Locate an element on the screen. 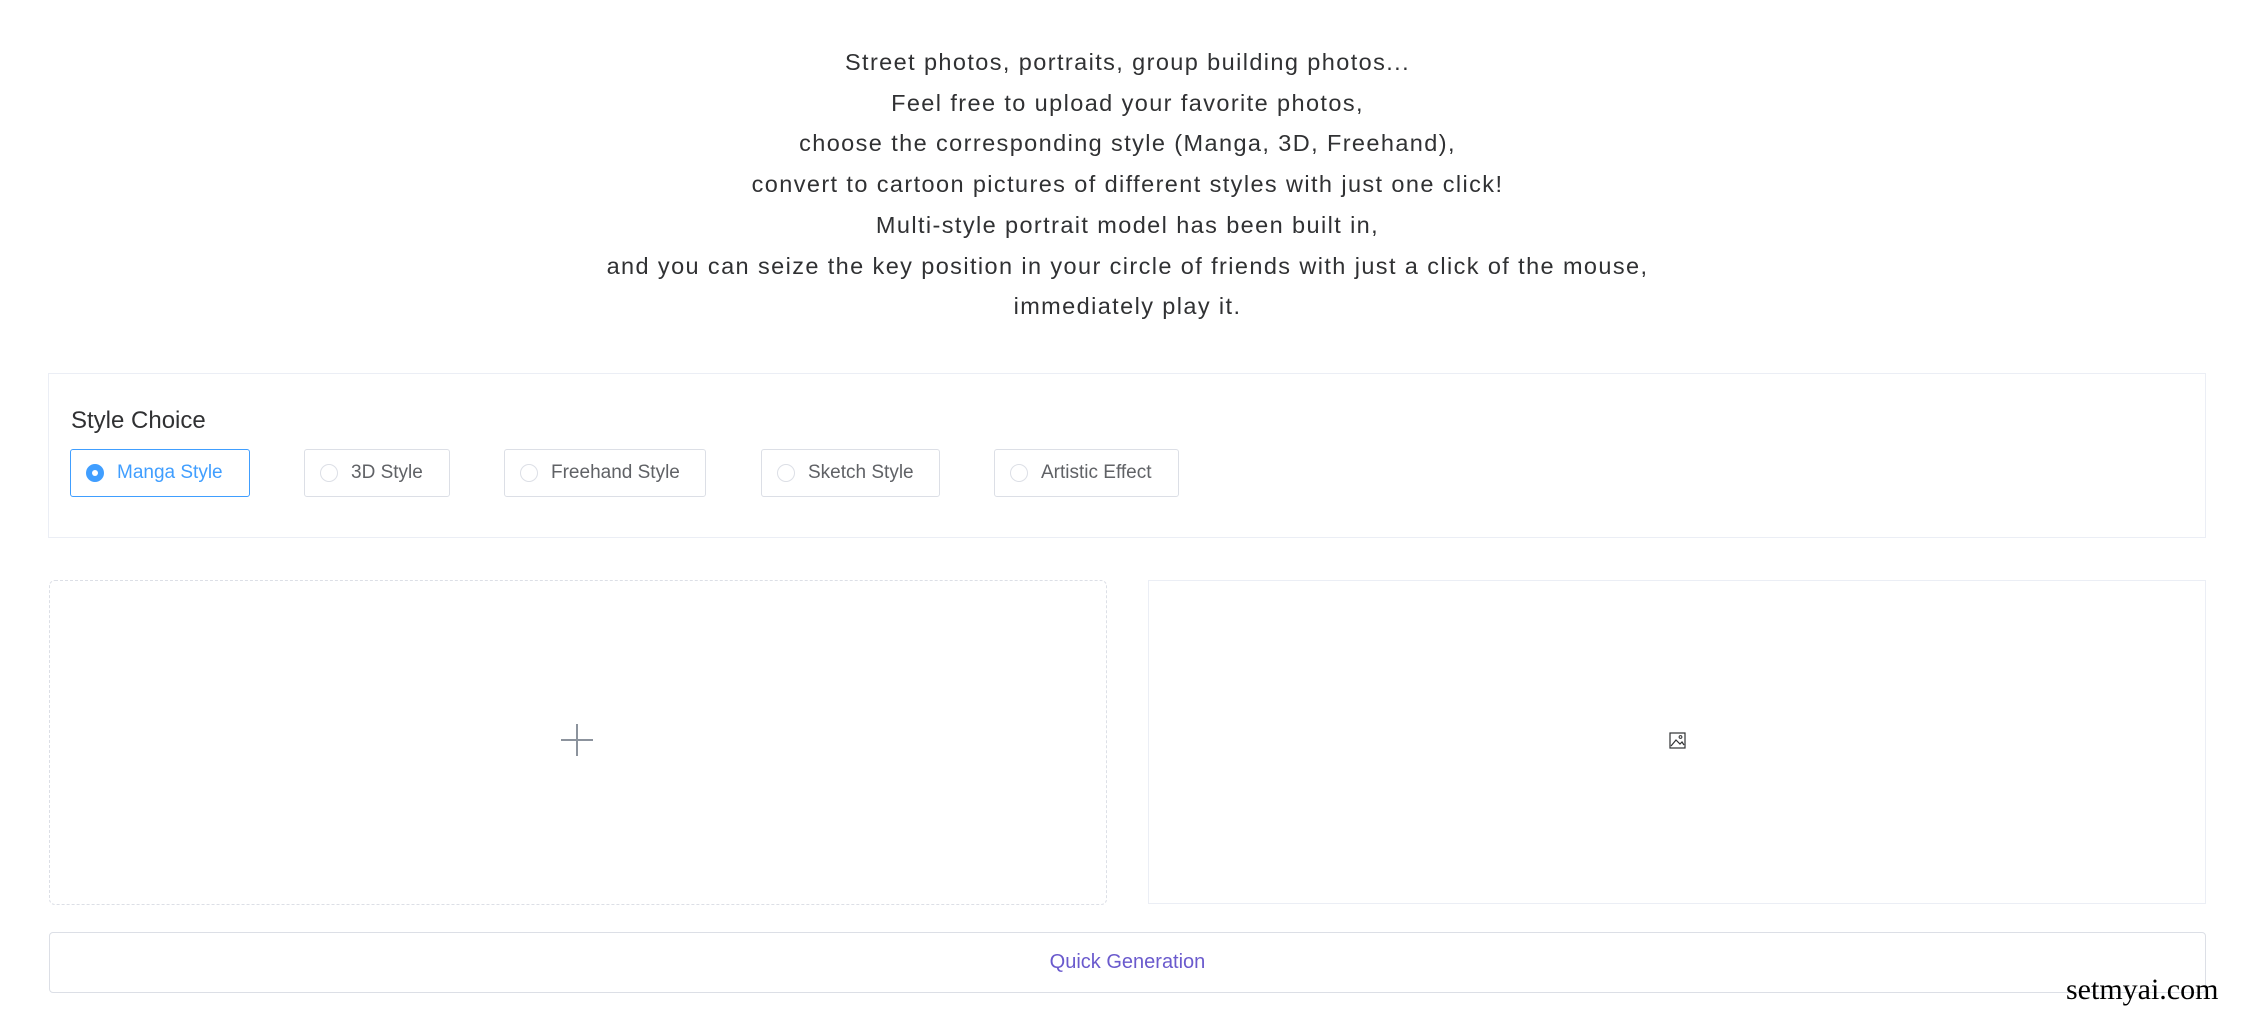 This screenshot has width=2248, height=1009. radio-freehand-style: Freehand Style is located at coordinates (605, 473).